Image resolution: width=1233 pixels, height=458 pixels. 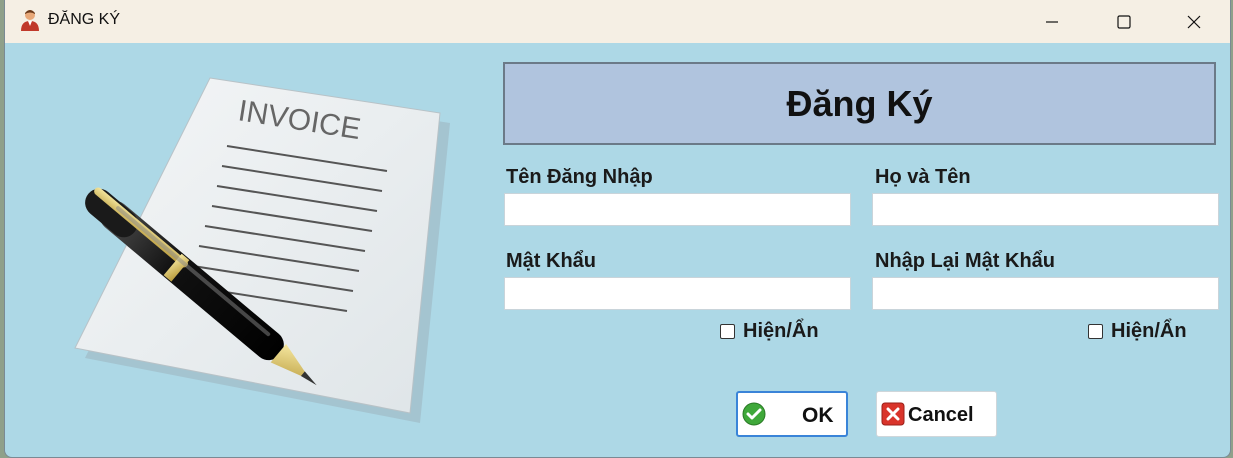 What do you see at coordinates (617, 21) in the screenshot?
I see `title-bar: ĐĂNG KÝ` at bounding box center [617, 21].